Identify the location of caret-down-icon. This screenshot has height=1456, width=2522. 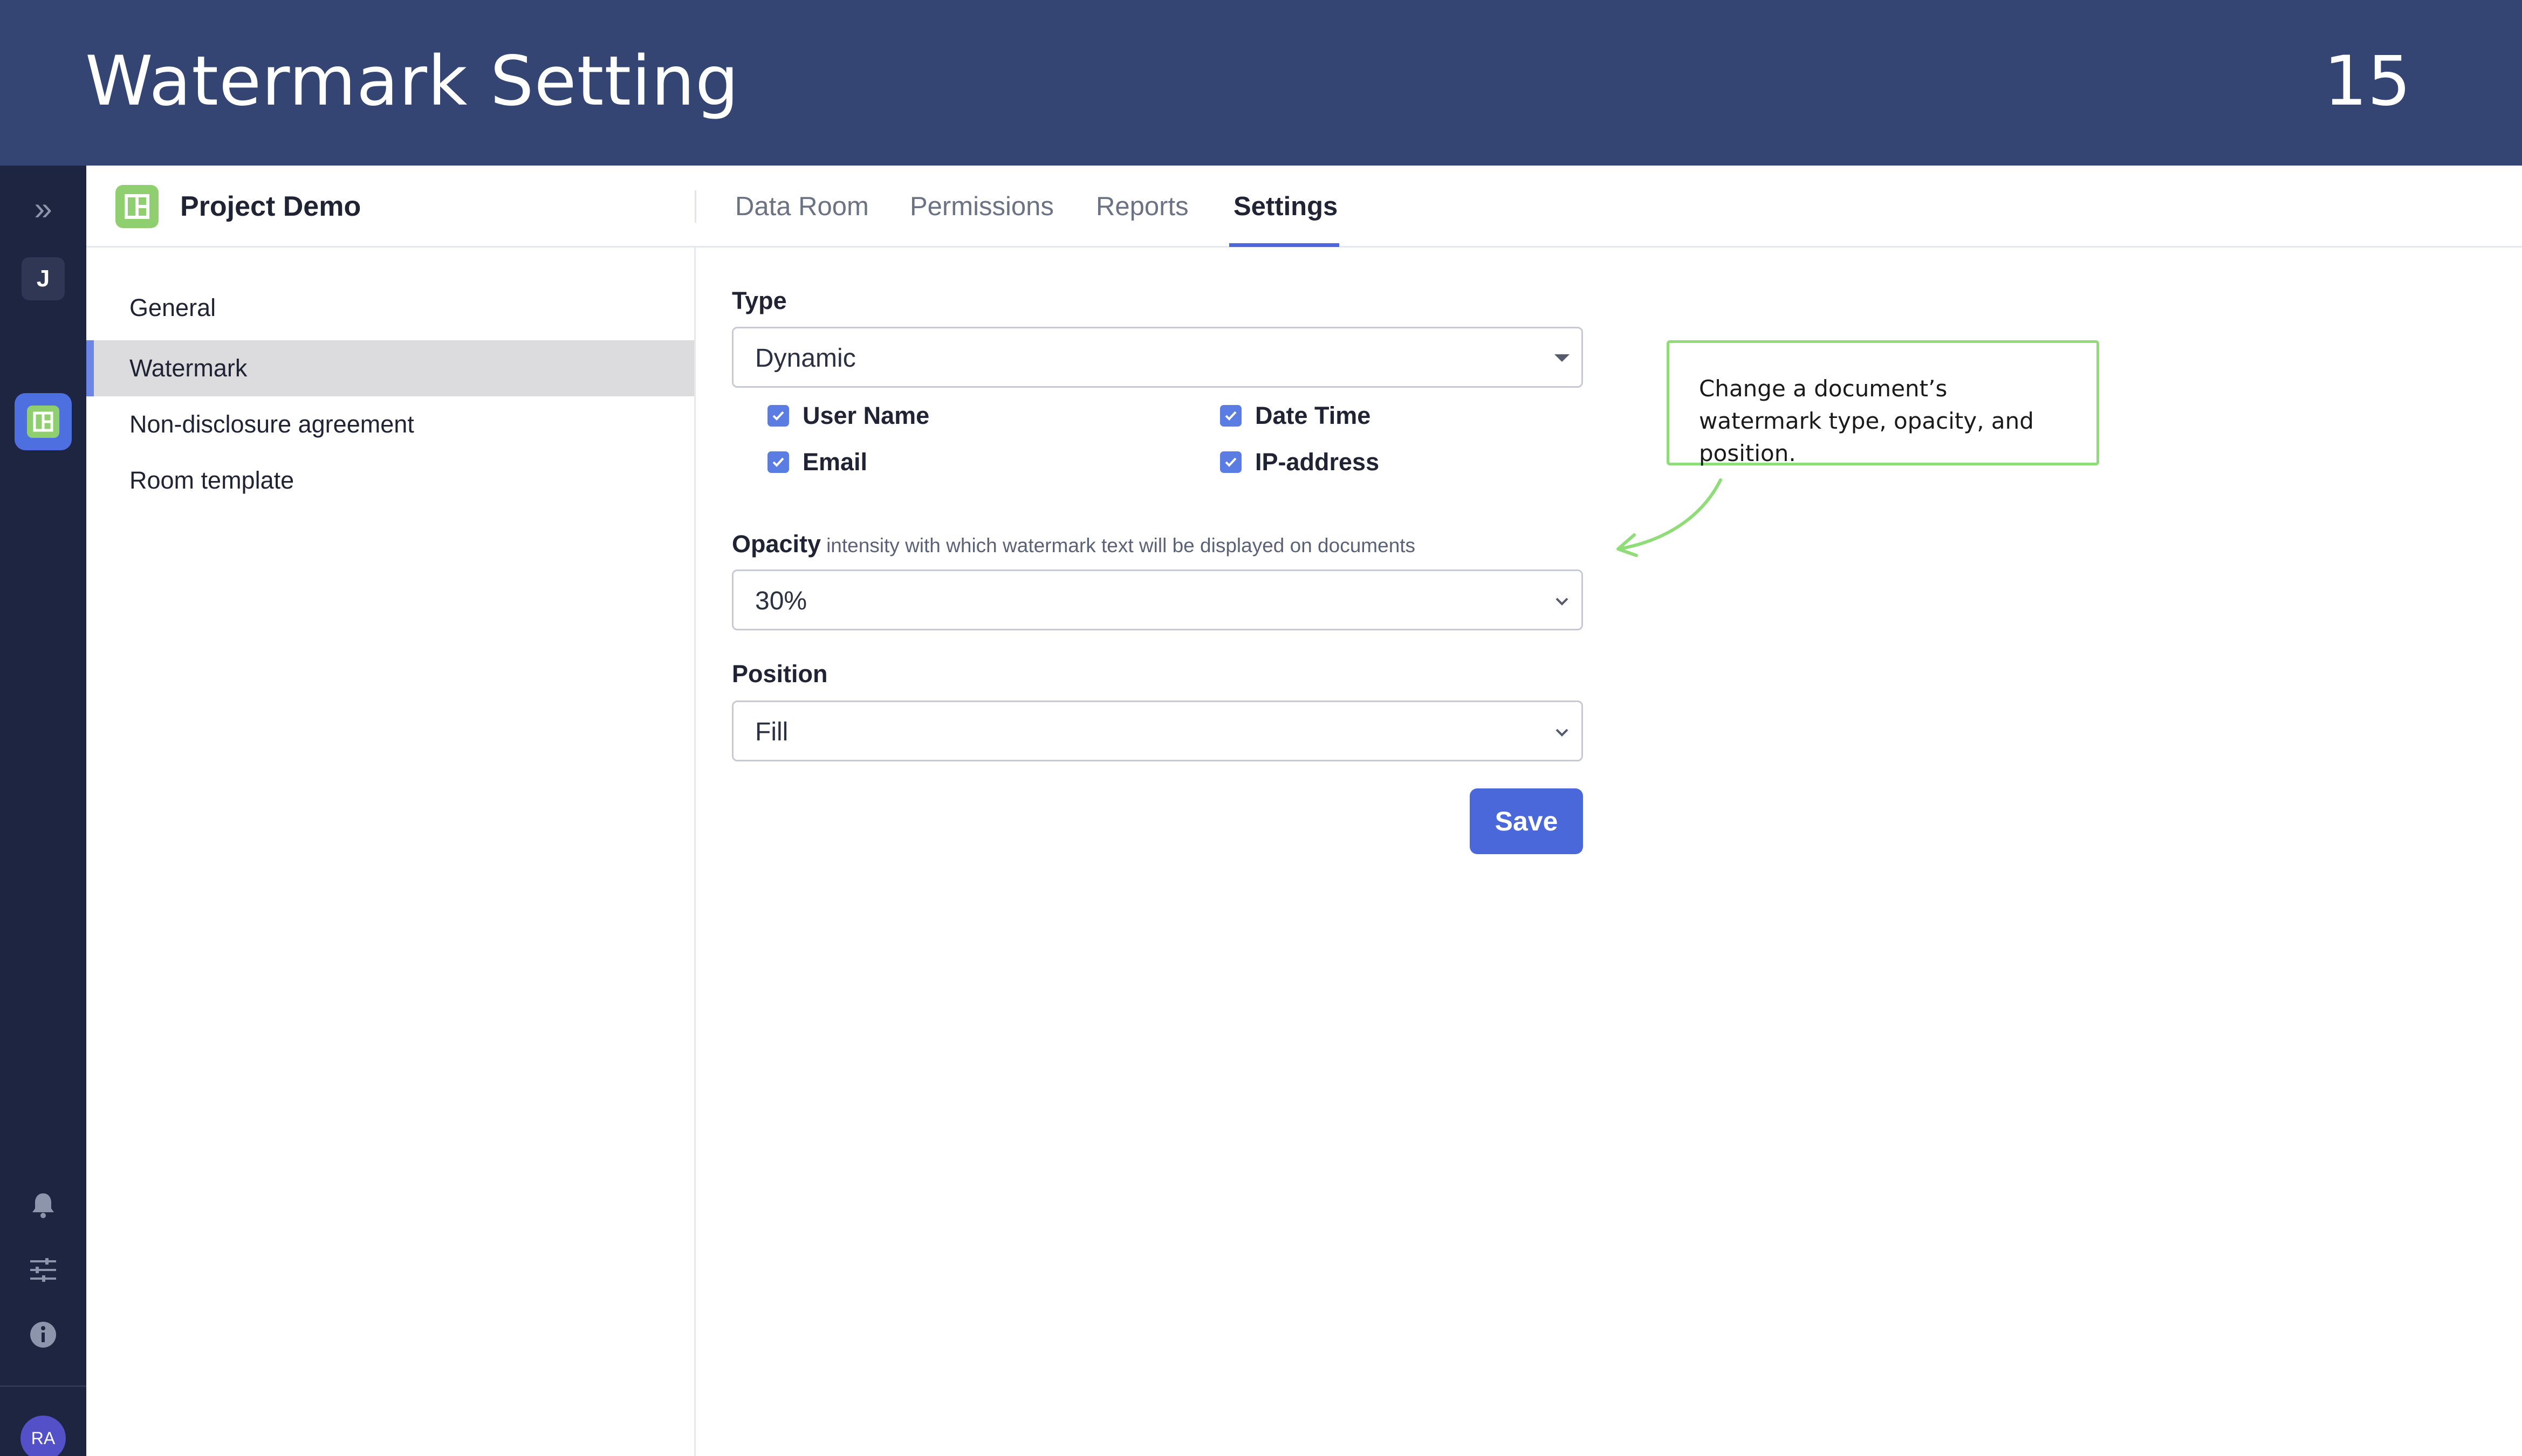
(1562, 358).